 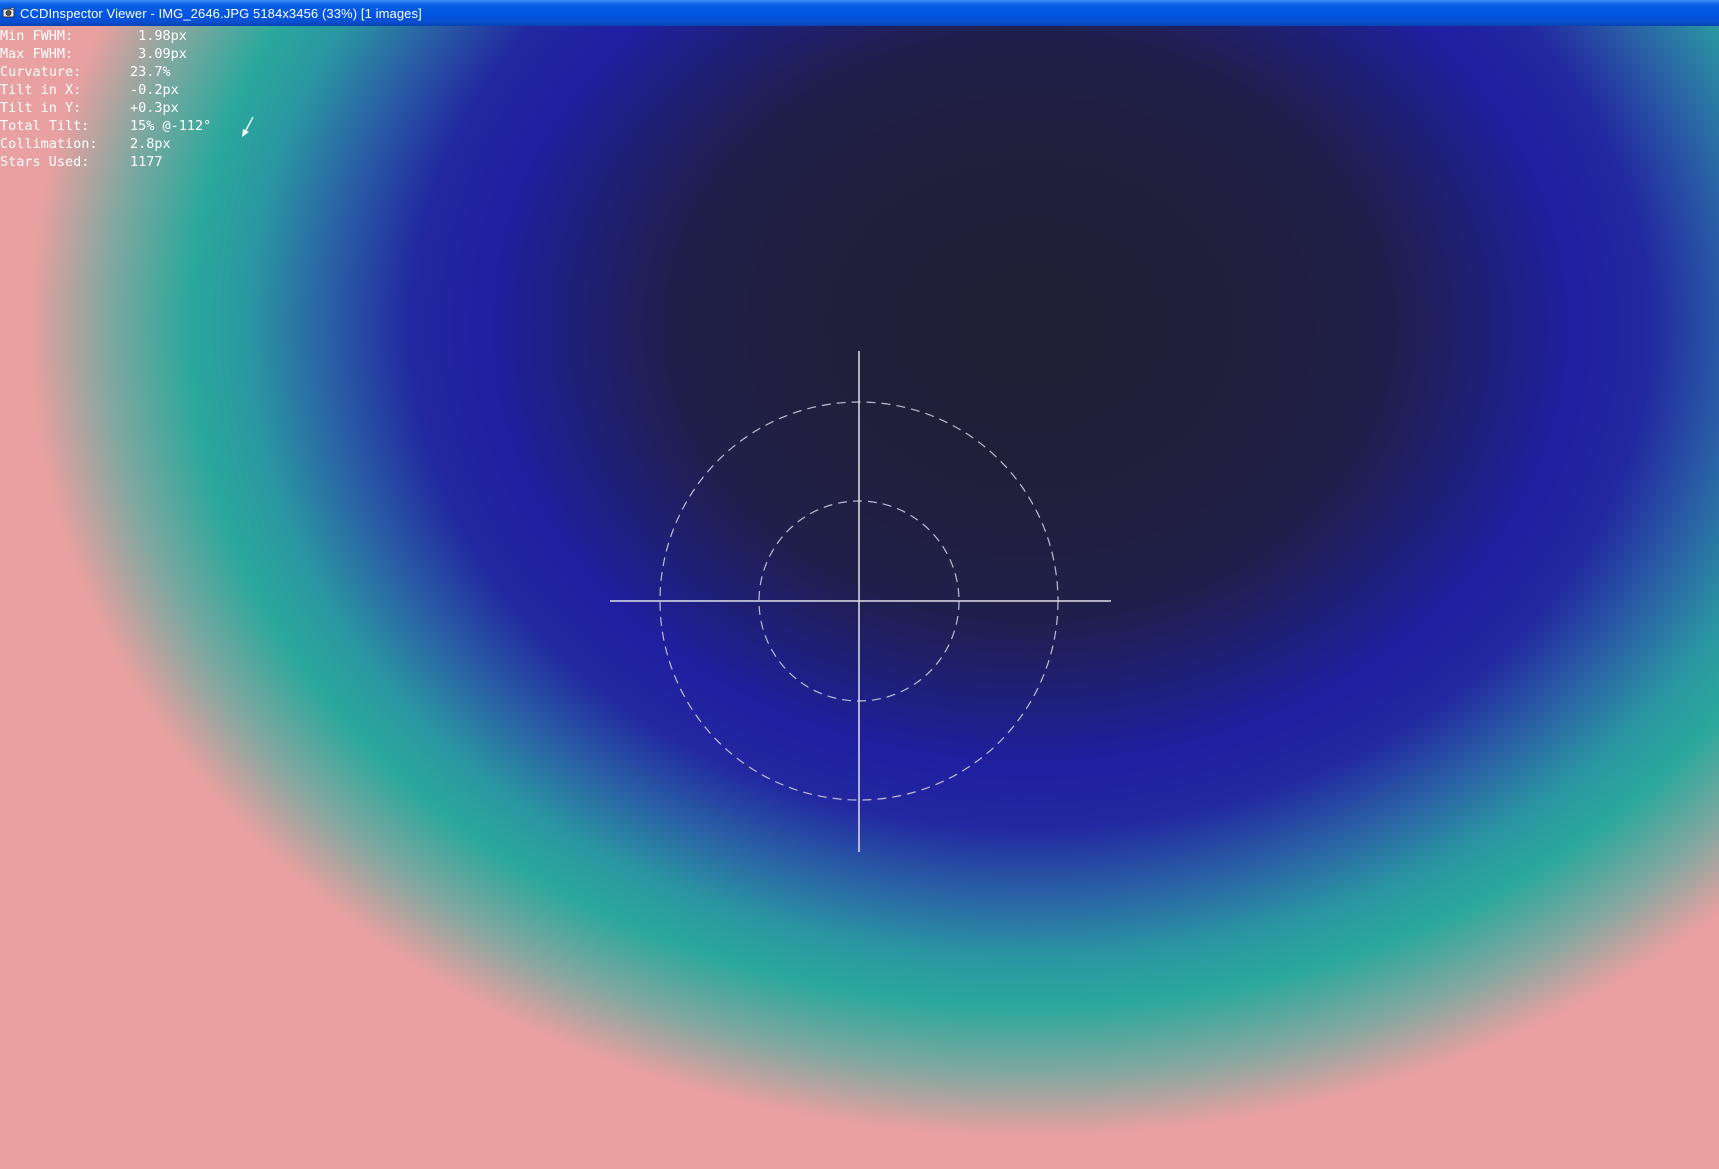 What do you see at coordinates (41, 72) in the screenshot?
I see `stat-label: Curvature:` at bounding box center [41, 72].